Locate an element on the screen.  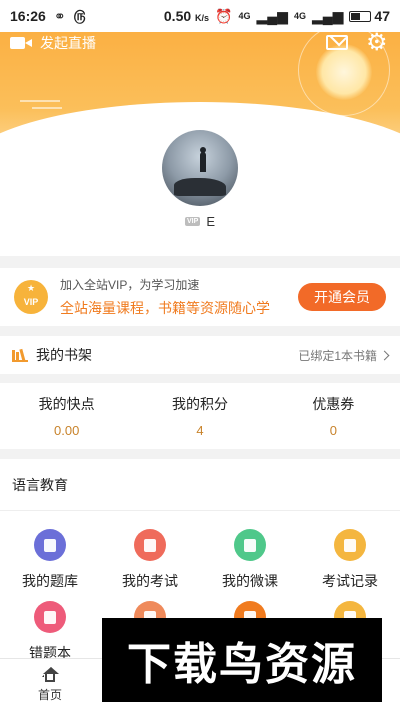
vip-tag: VIP is located at coordinates (193, 221).